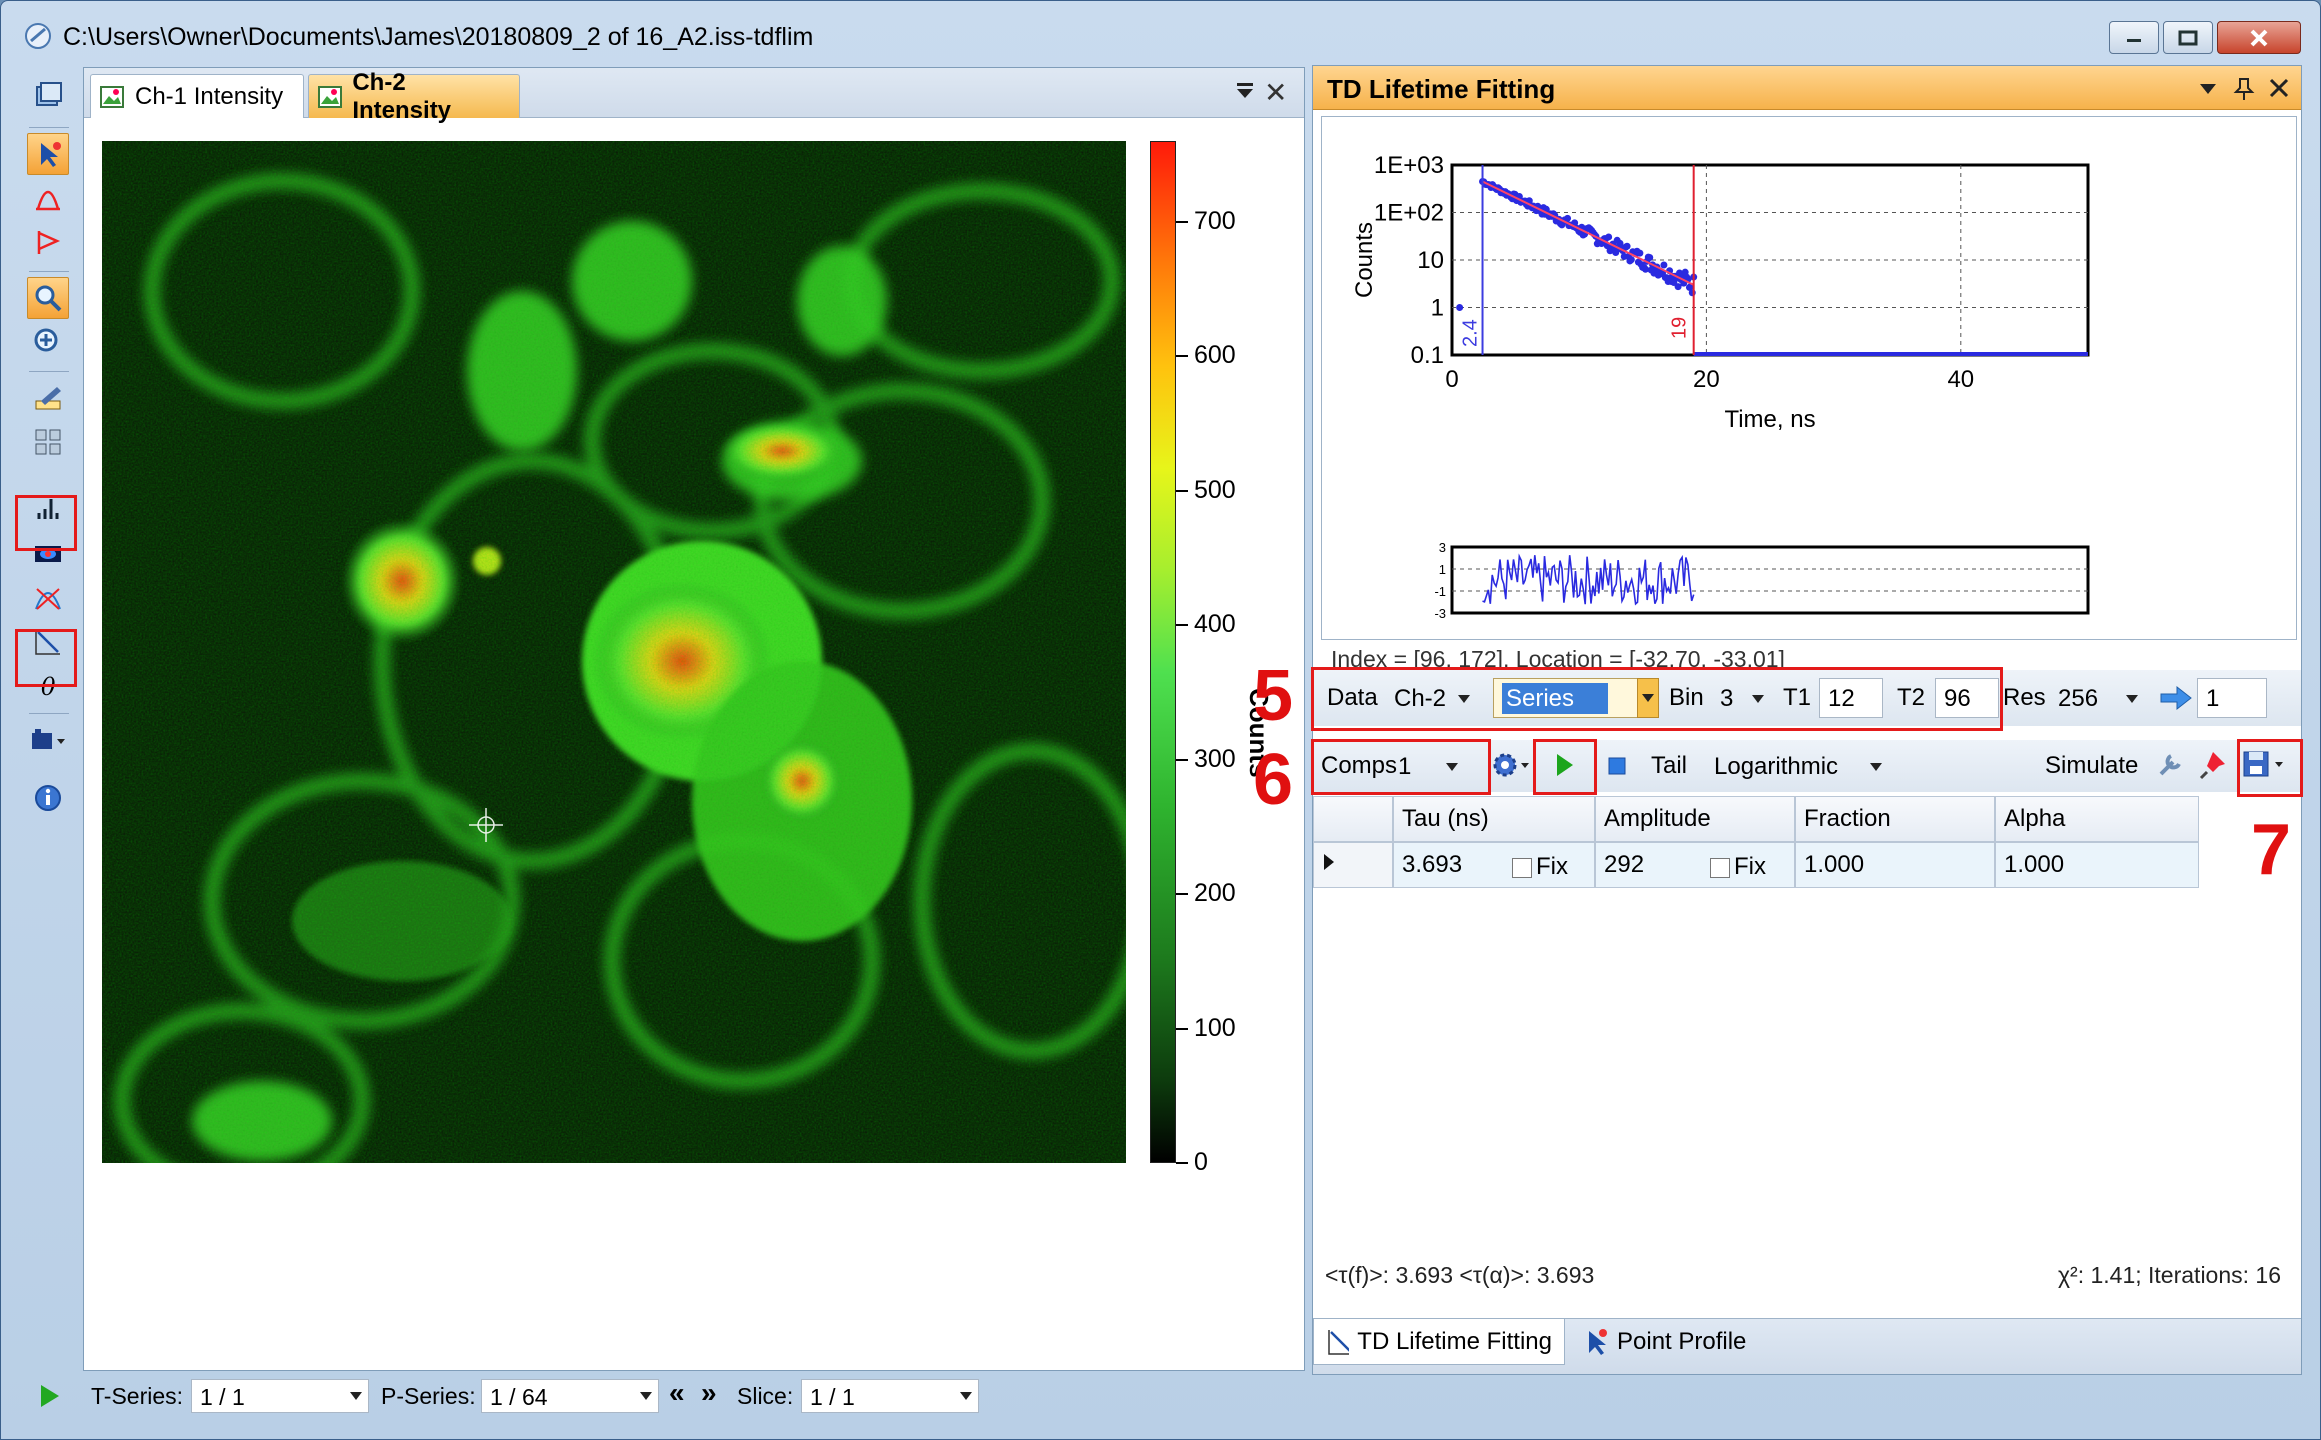 The width and height of the screenshot is (2321, 1440). What do you see at coordinates (1695, 819) in the screenshot?
I see `column-header-amplitude: Amplitude` at bounding box center [1695, 819].